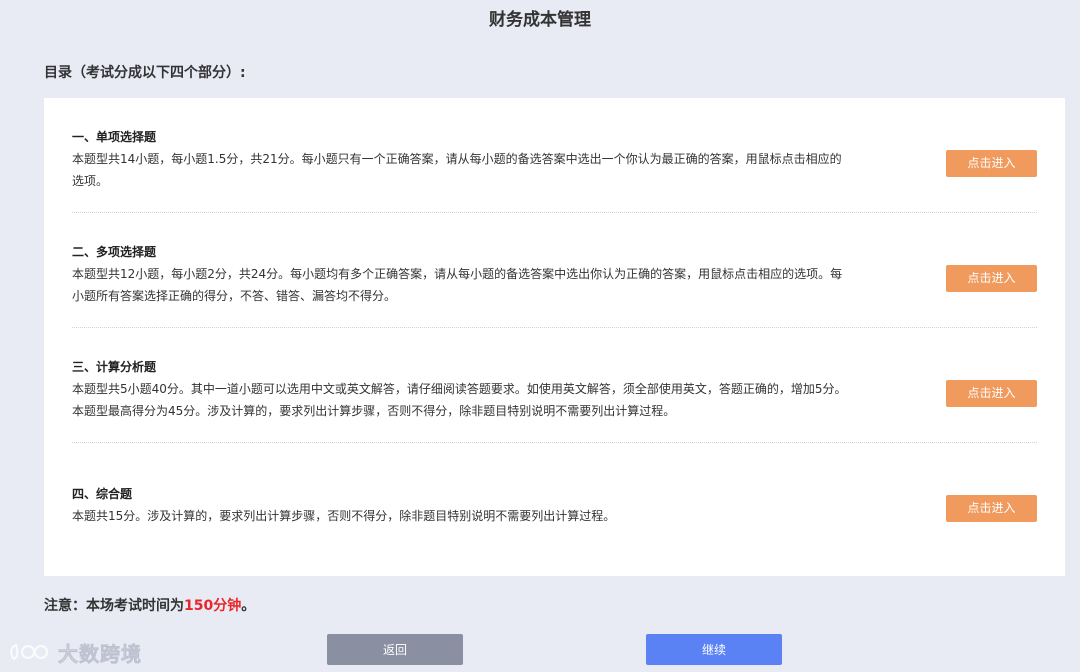 This screenshot has width=1080, height=672. What do you see at coordinates (100, 653) in the screenshot?
I see `watermark-text: 大数跨境` at bounding box center [100, 653].